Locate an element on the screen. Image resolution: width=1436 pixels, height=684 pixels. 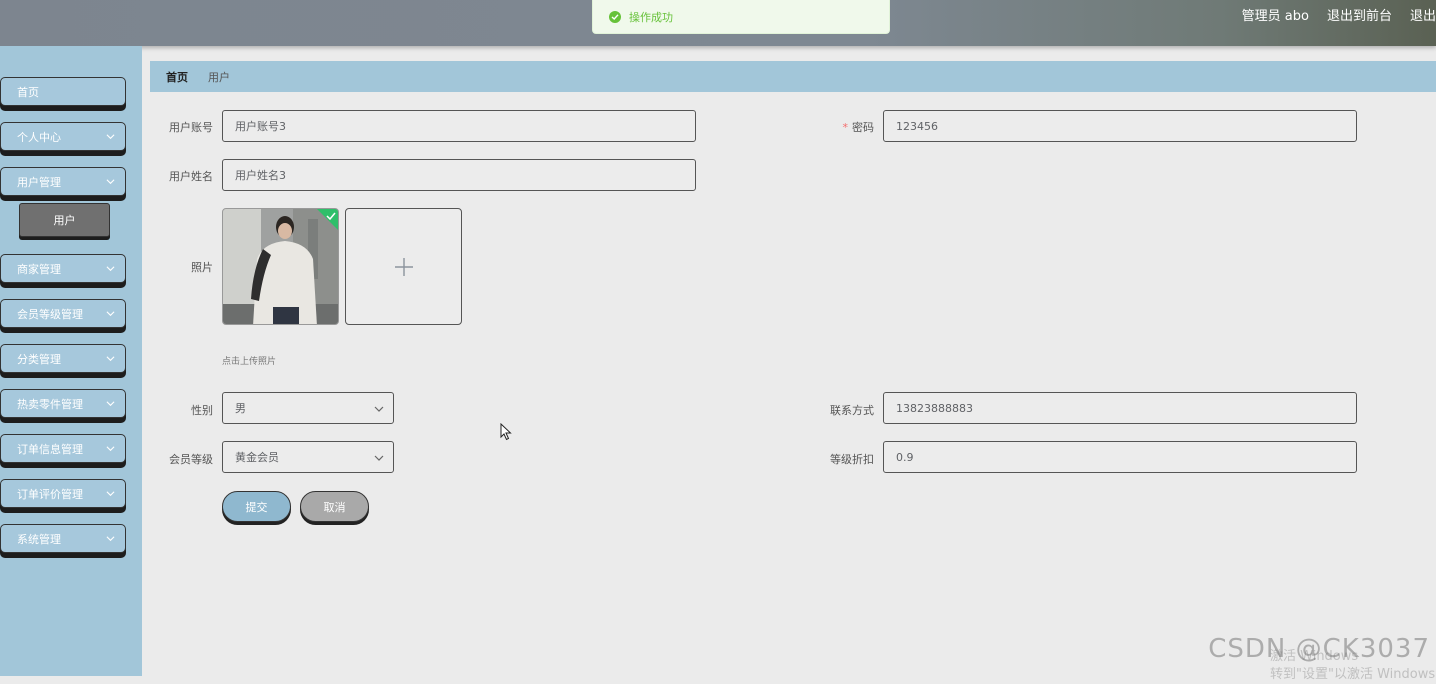
sidebar-item-system-management: 系统管理 is located at coordinates (63, 538).